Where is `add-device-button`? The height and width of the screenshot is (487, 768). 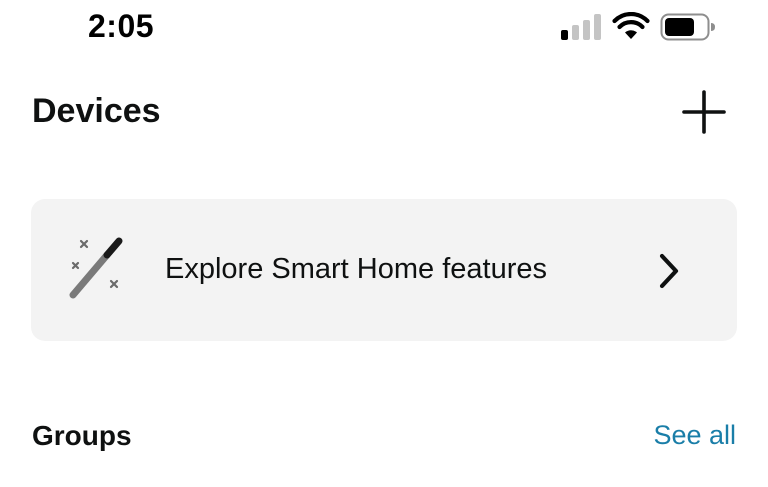 add-device-button is located at coordinates (704, 112).